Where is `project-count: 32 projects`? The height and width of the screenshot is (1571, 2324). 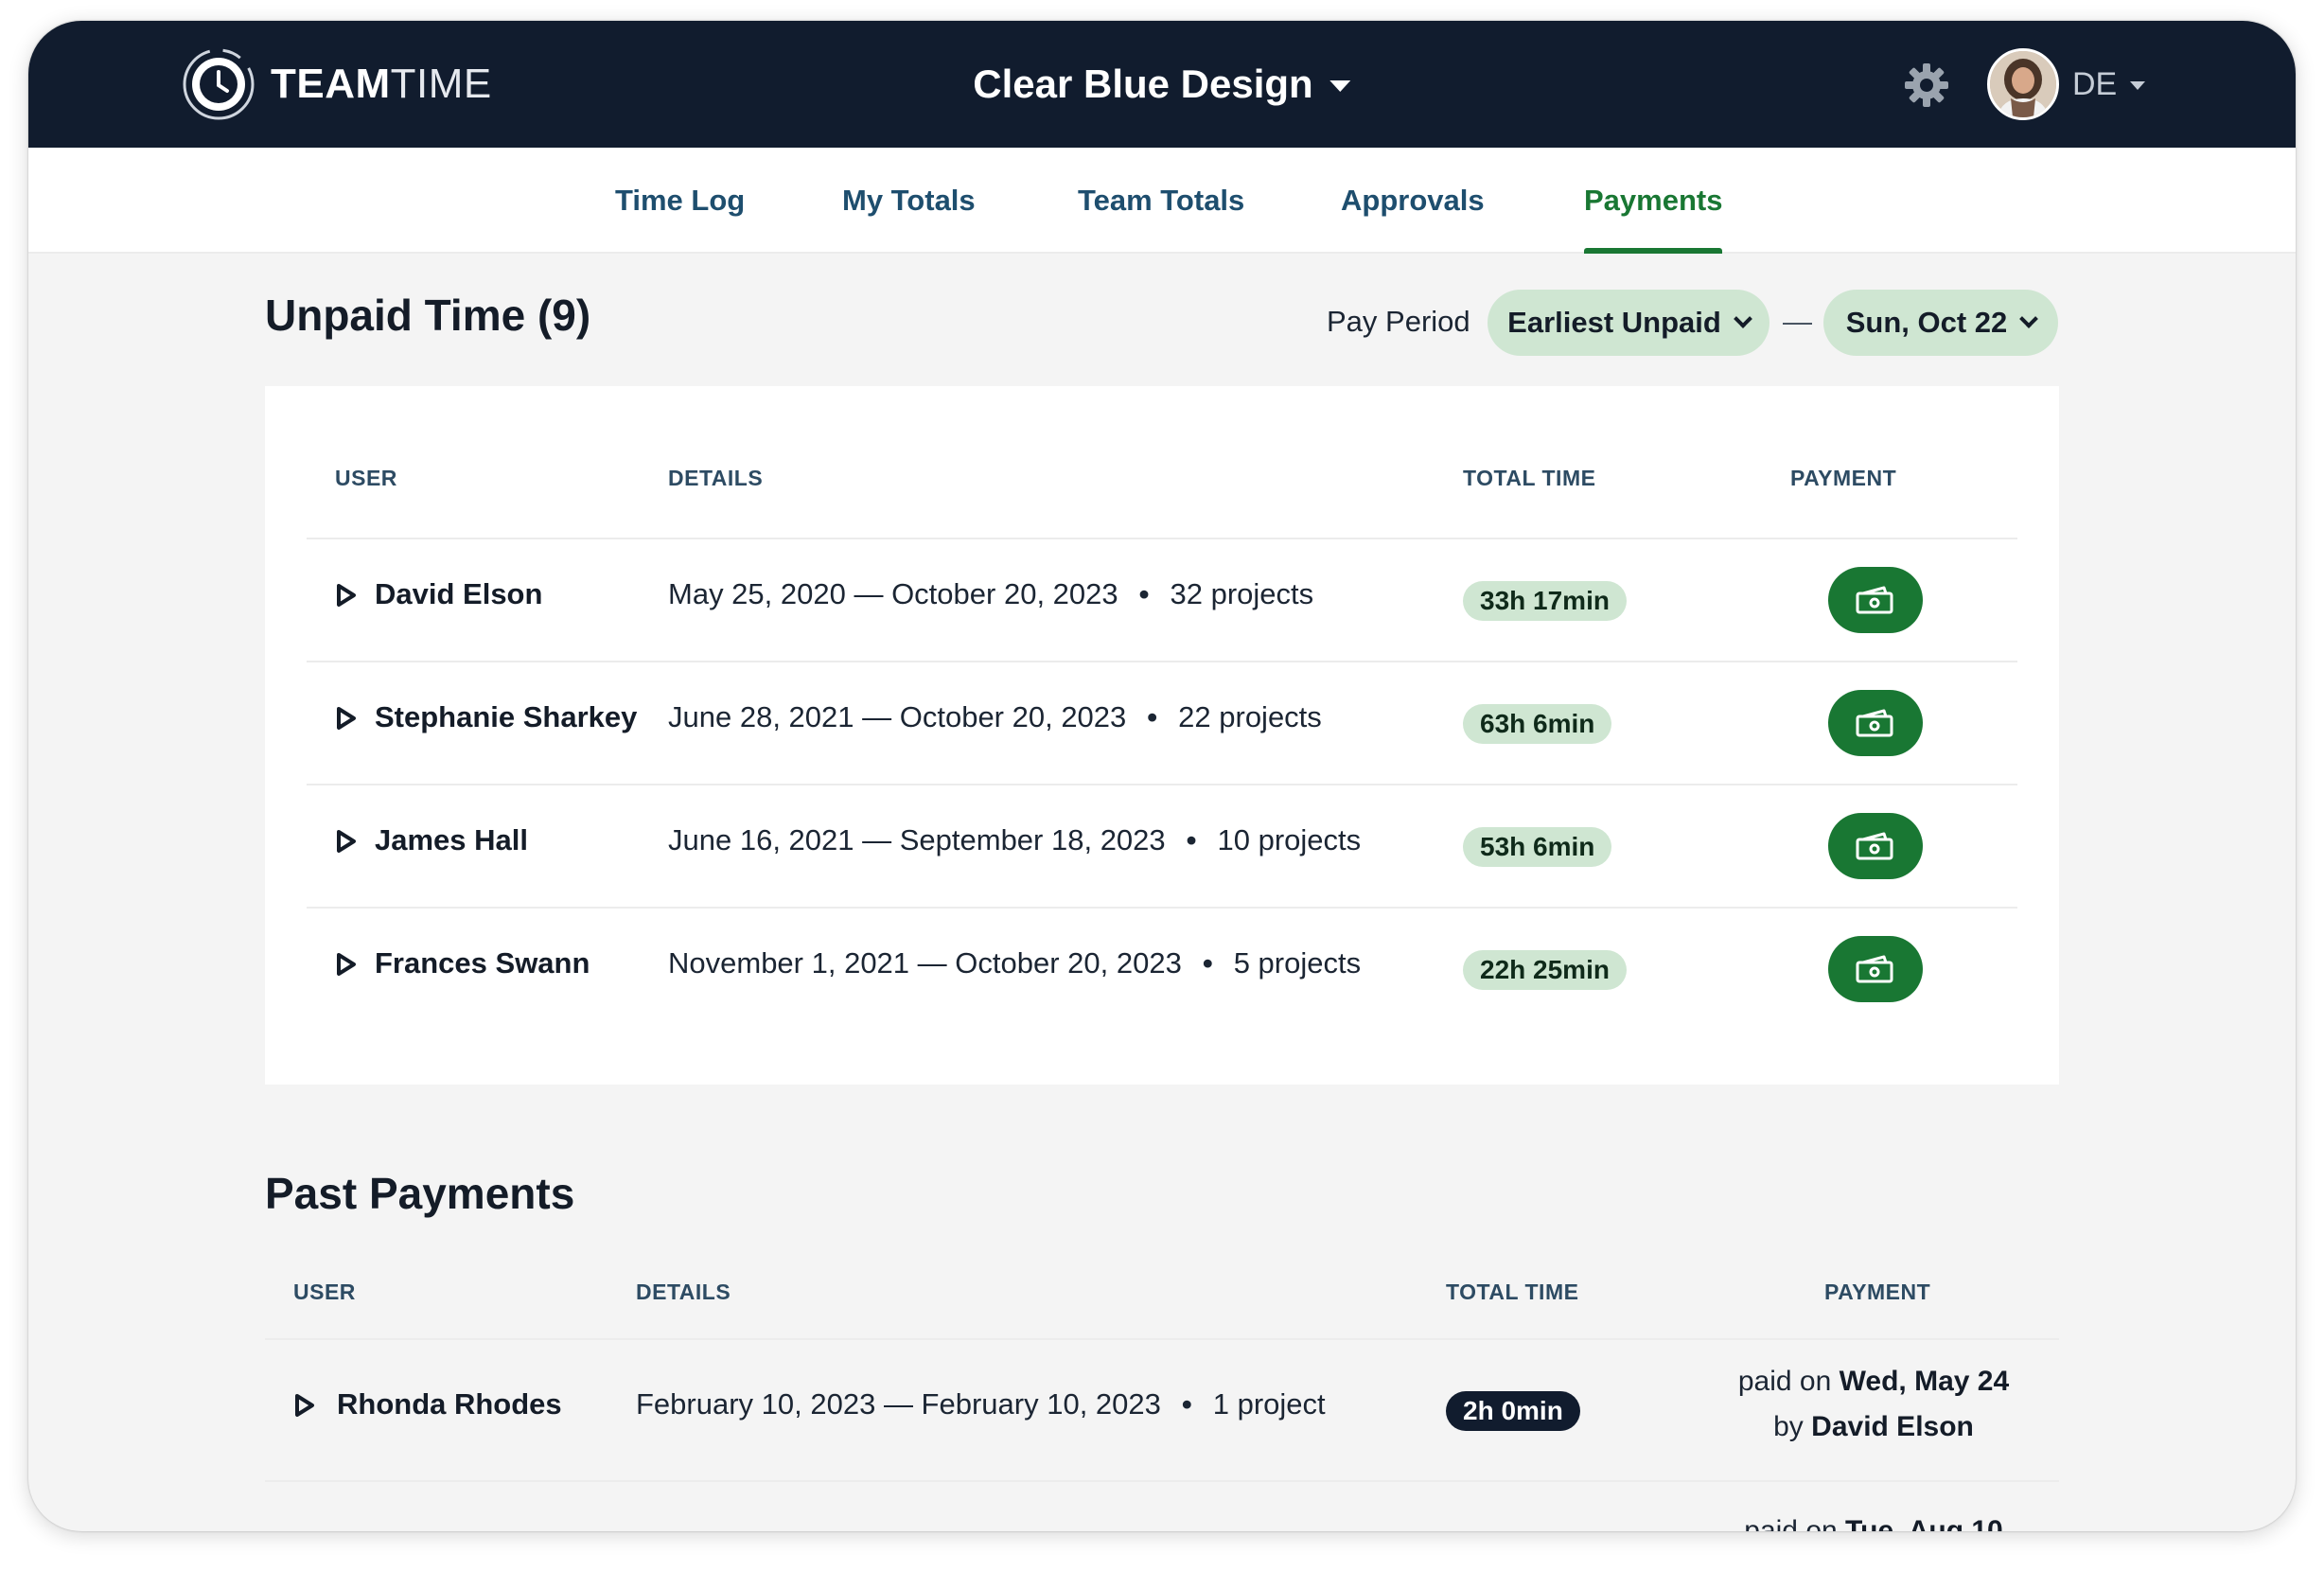
project-count: 32 projects is located at coordinates (1242, 593).